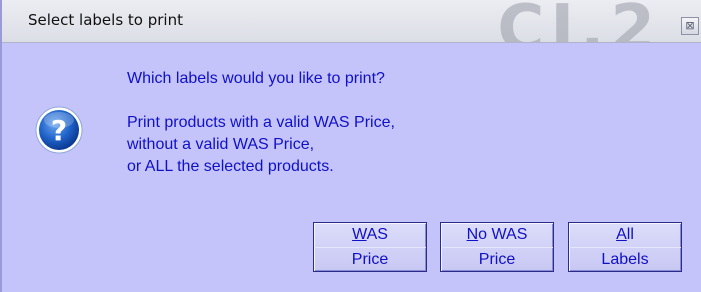 The width and height of the screenshot is (701, 292). What do you see at coordinates (472, 234) in the screenshot?
I see `no-was-price-accelerator: N` at bounding box center [472, 234].